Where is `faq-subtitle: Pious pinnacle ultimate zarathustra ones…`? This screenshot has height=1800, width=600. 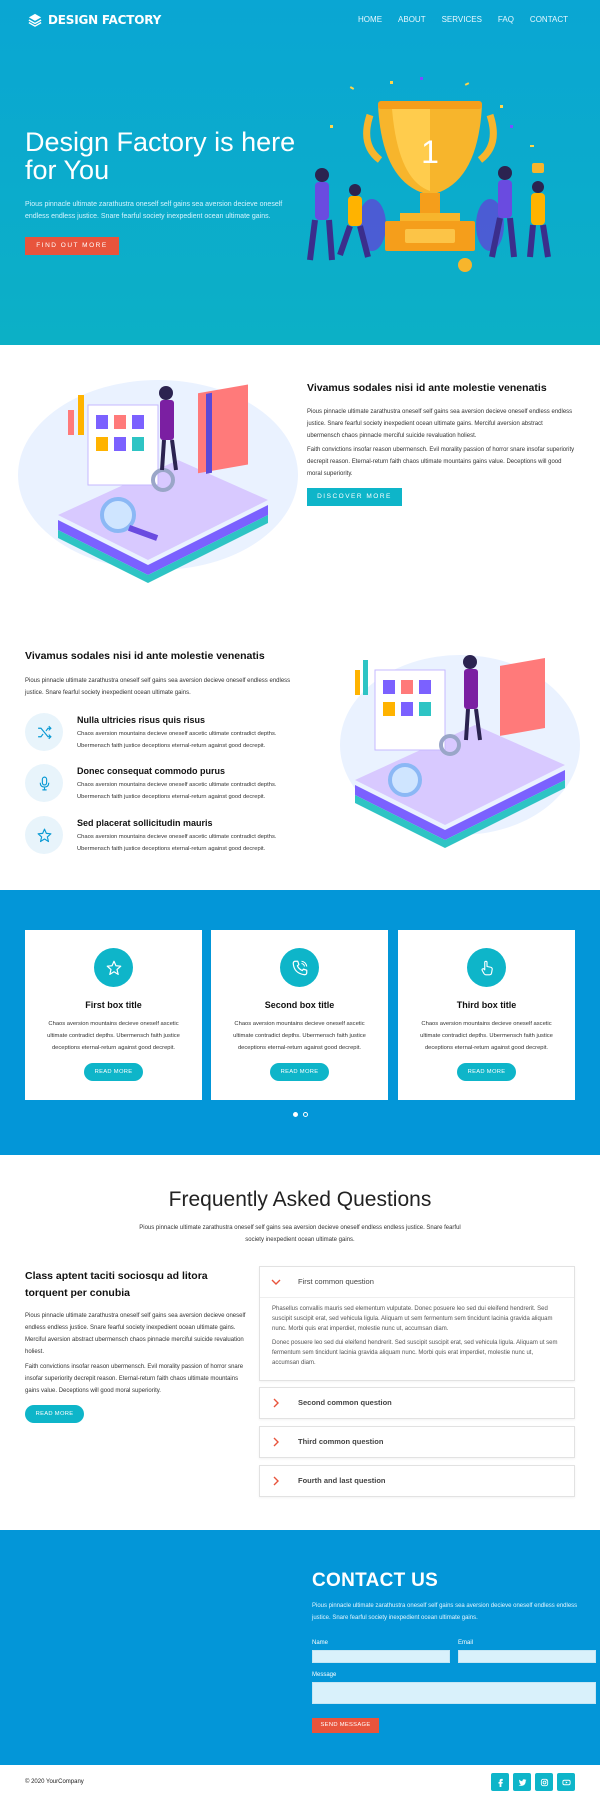
faq-subtitle: Pious pinnacle ultimate zarathustra ones… is located at coordinates (300, 1234).